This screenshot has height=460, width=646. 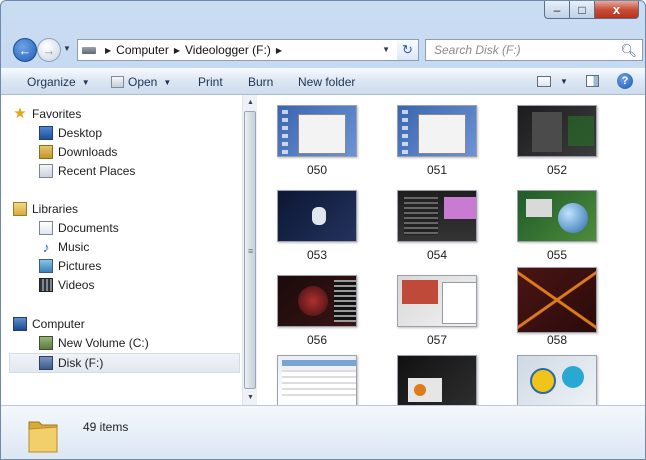 I want to click on sidebar-item-label: Computer, so click(x=58, y=324).